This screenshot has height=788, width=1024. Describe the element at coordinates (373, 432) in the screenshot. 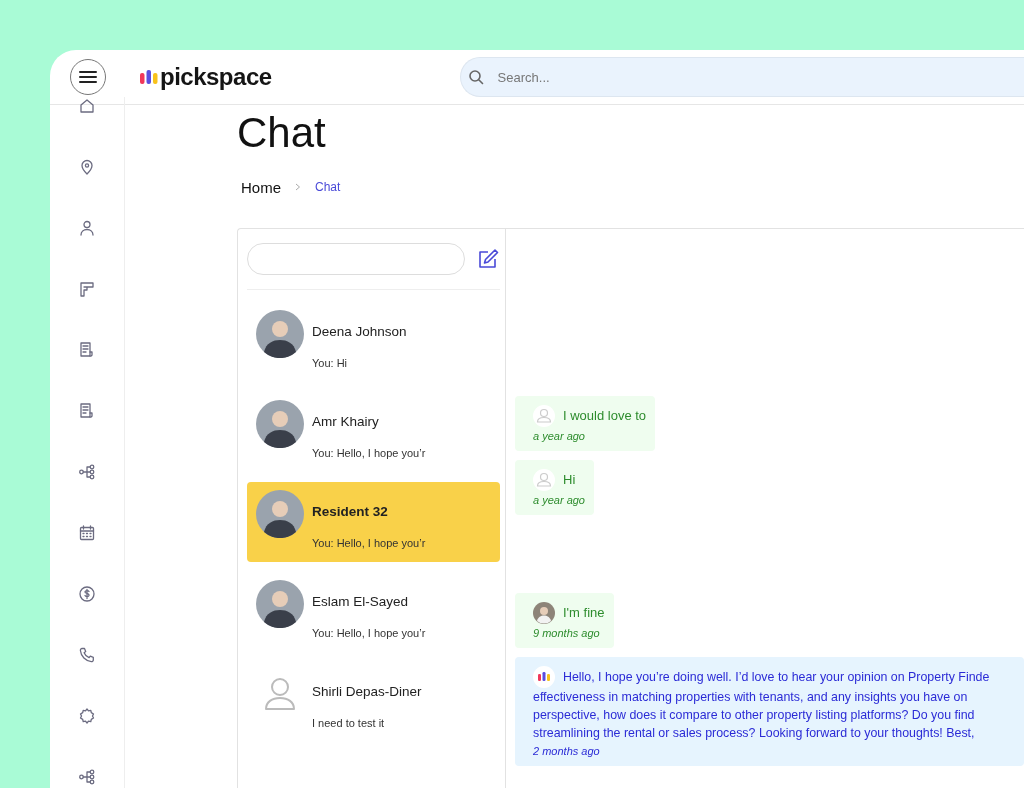

I see `contact-item: Amr Khairy You: Hello, I hope you’r` at that location.